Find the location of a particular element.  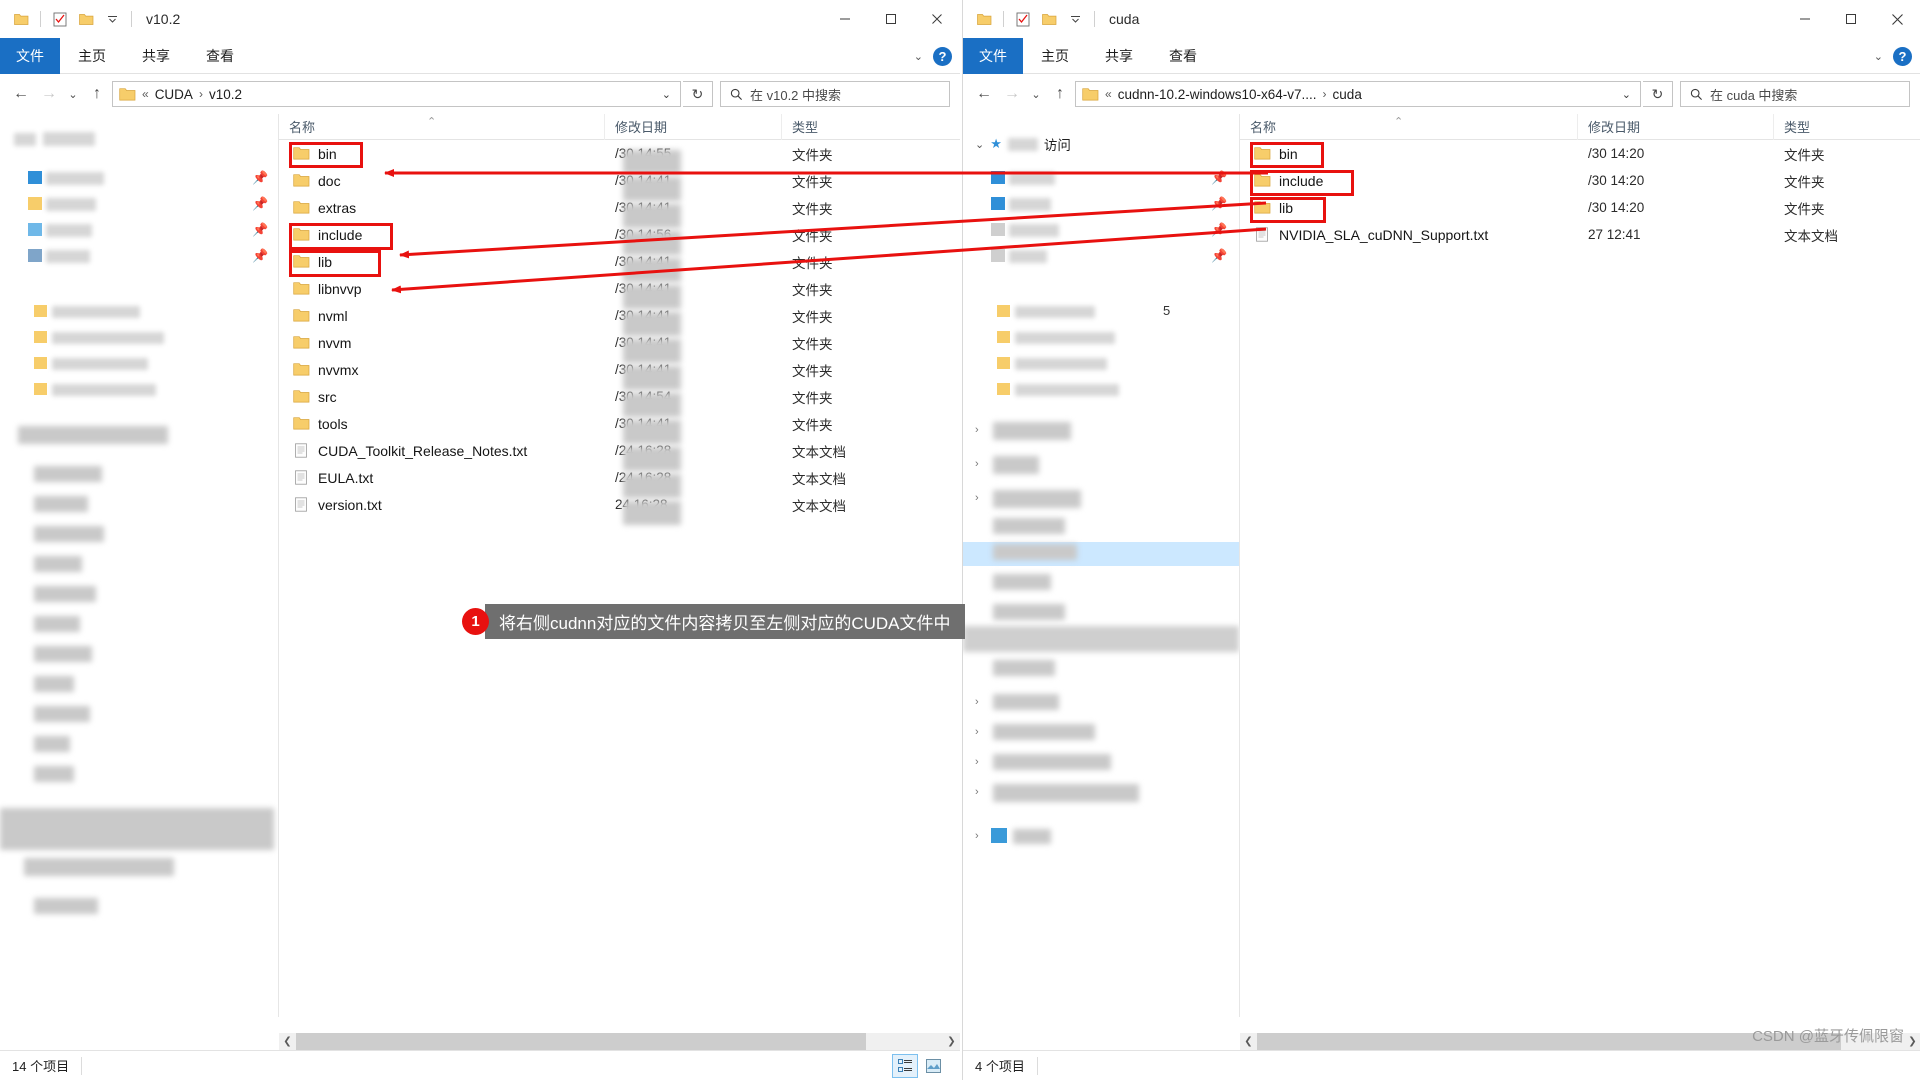

table-row: nvvm/30 14:41文件夹 is located at coordinates (619, 342).